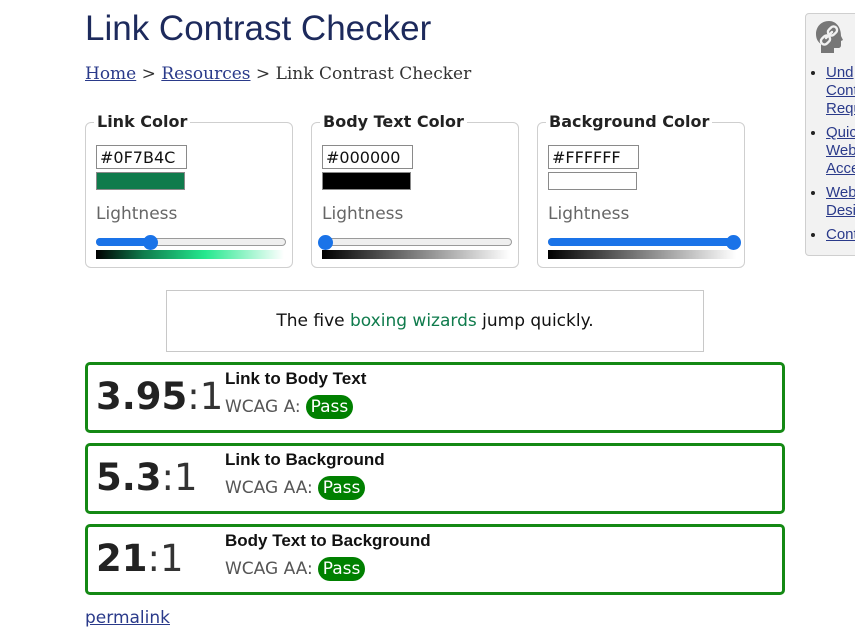  I want to click on sample-text-box: The five boxing wizards jump quickly., so click(435, 321).